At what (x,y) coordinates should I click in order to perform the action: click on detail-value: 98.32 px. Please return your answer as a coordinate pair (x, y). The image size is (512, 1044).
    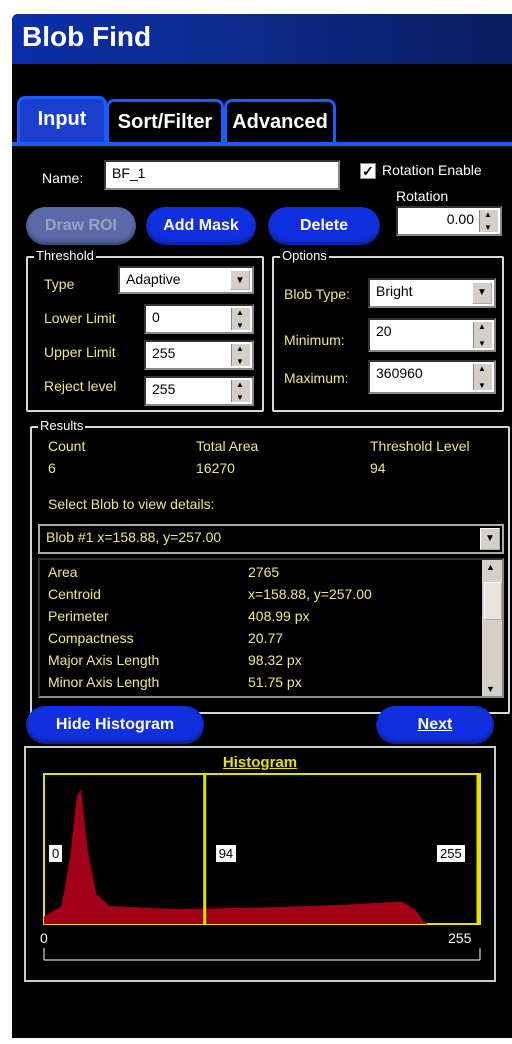
    Looking at the image, I should click on (275, 660).